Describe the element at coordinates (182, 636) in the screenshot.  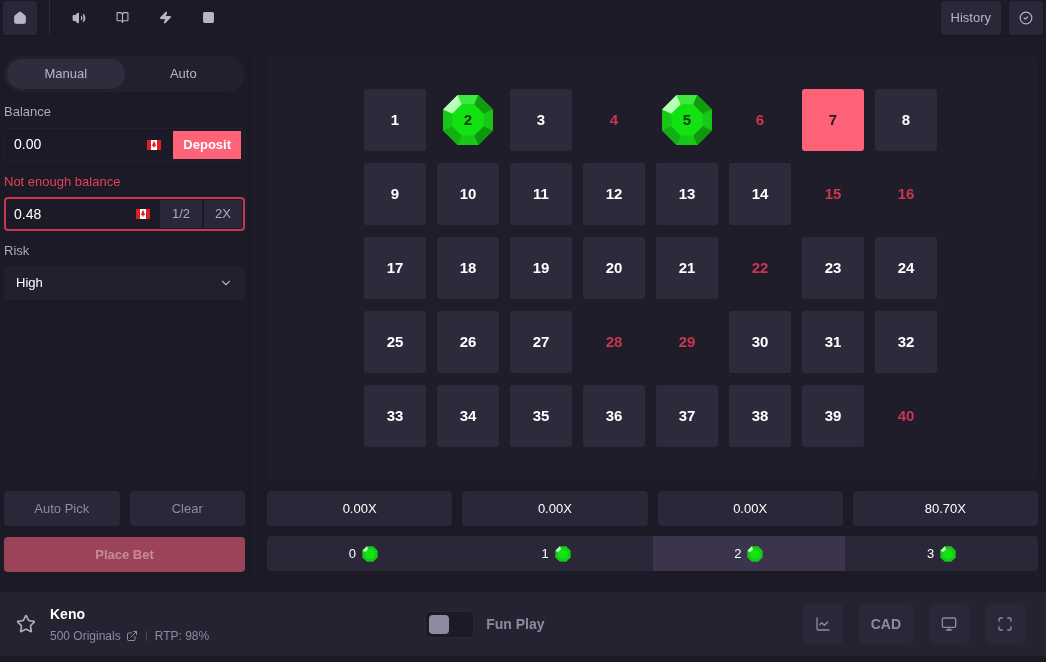
I see `rtp-text: RTP: 98%` at that location.